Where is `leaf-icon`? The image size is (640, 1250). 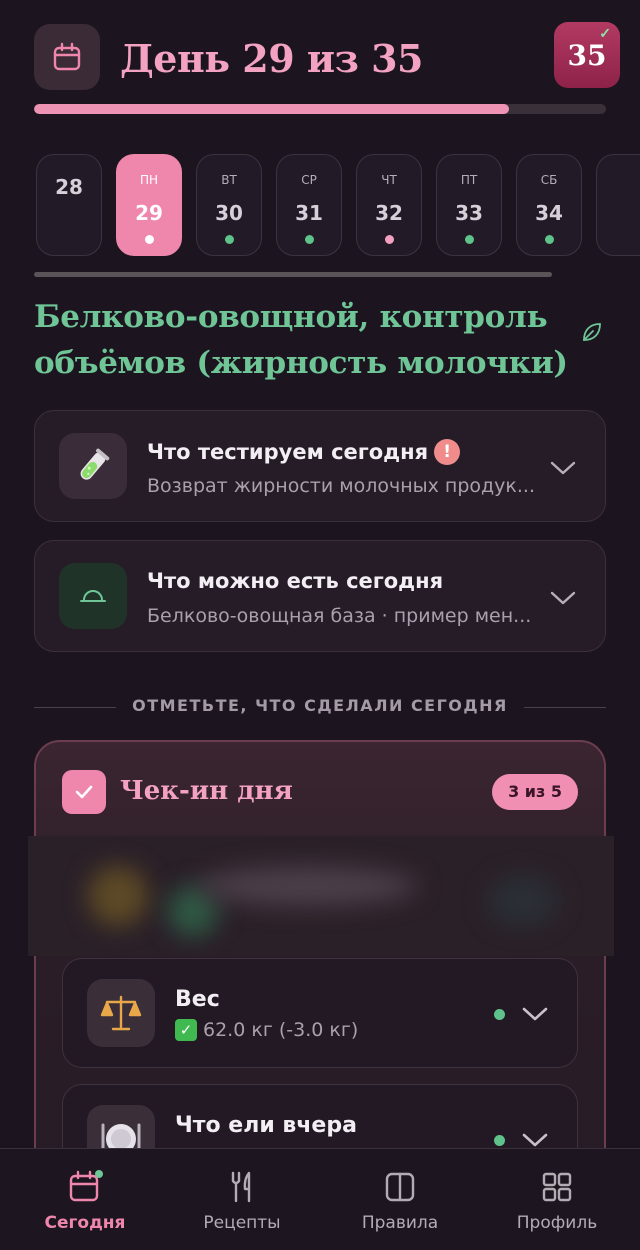
leaf-icon is located at coordinates (592, 332).